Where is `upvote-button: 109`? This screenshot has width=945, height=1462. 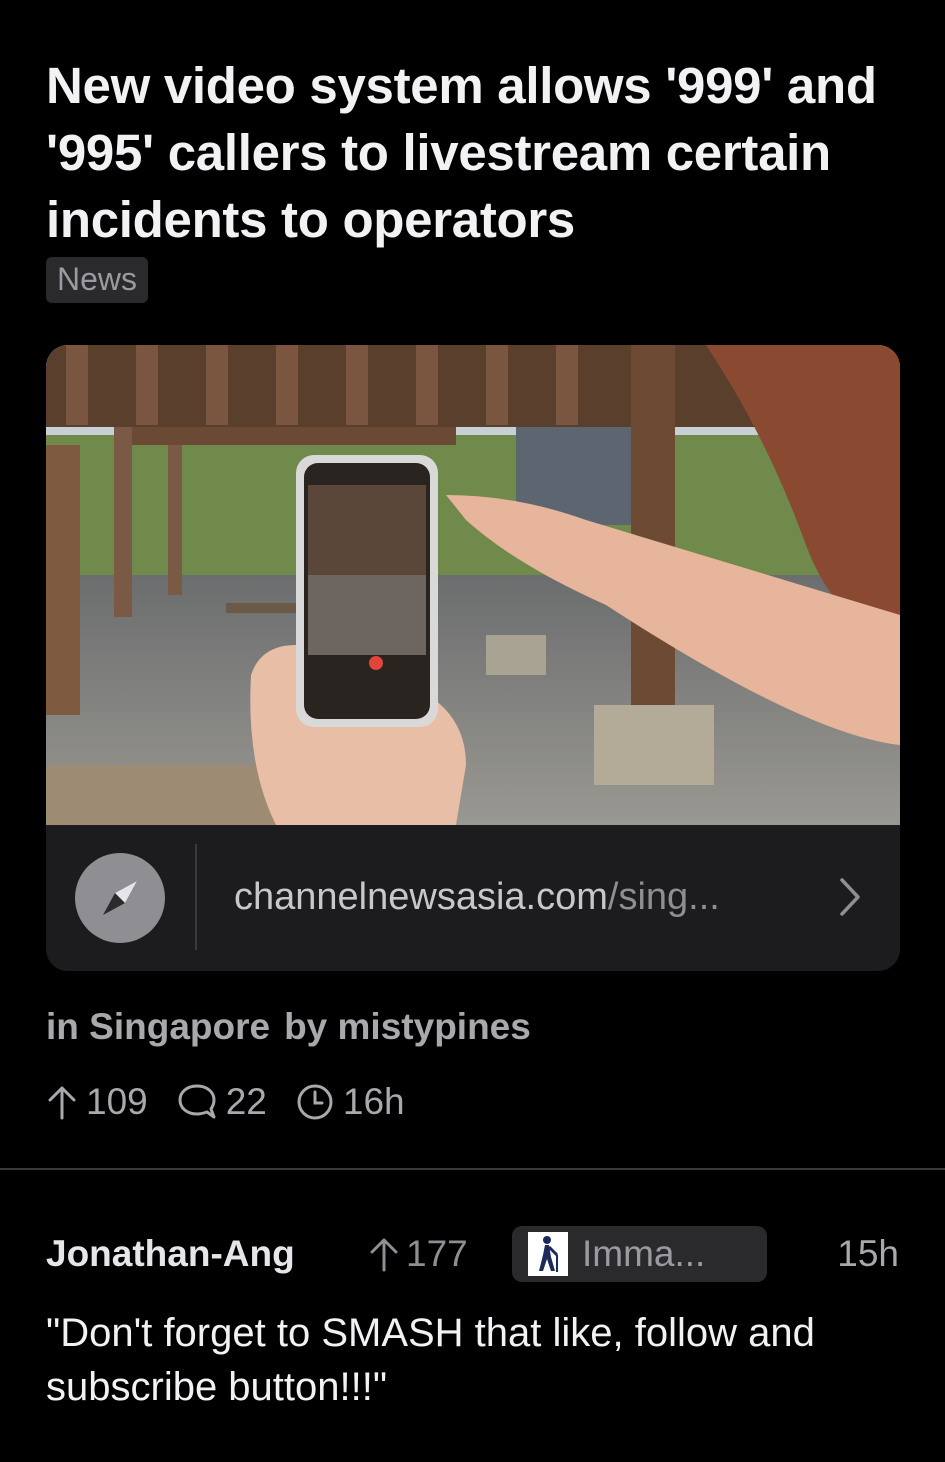
upvote-button: 109 is located at coordinates (97, 1102).